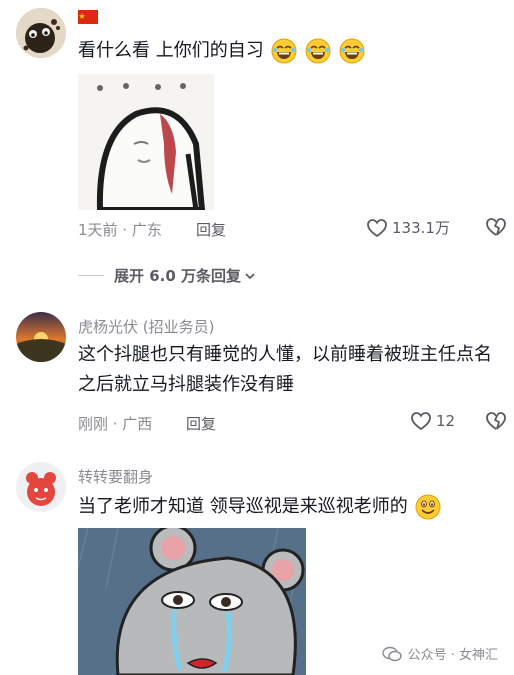 The image size is (514, 675). Describe the element at coordinates (432, 421) in the screenshot. I see `like-button: 12` at that location.